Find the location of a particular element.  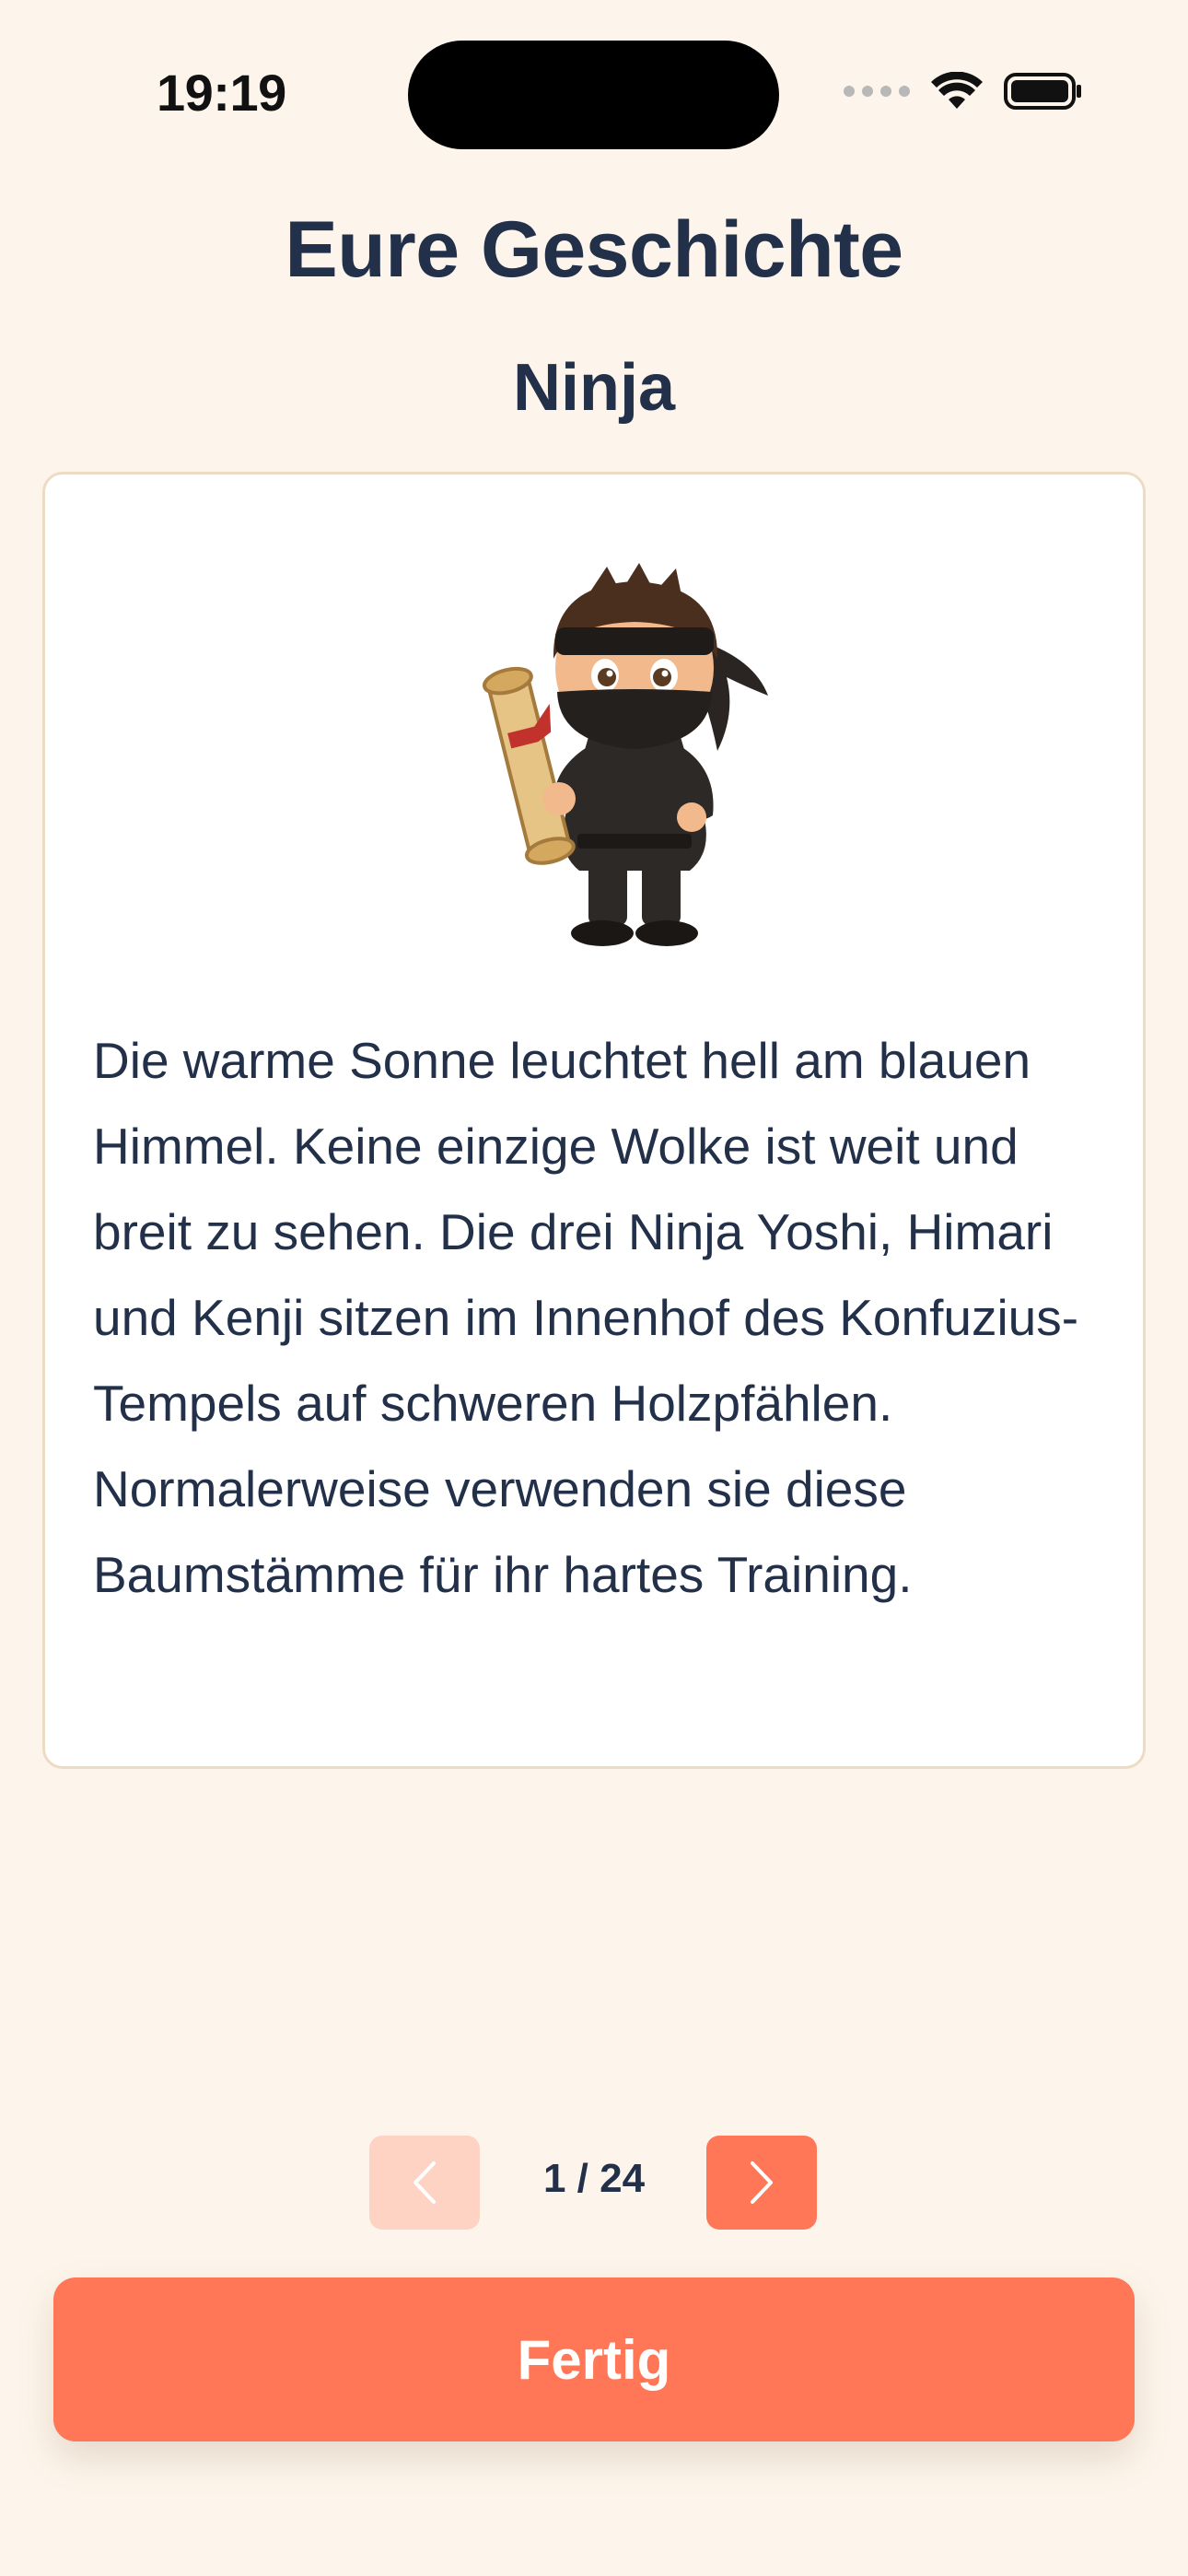

chevron-right-icon is located at coordinates (762, 2182).